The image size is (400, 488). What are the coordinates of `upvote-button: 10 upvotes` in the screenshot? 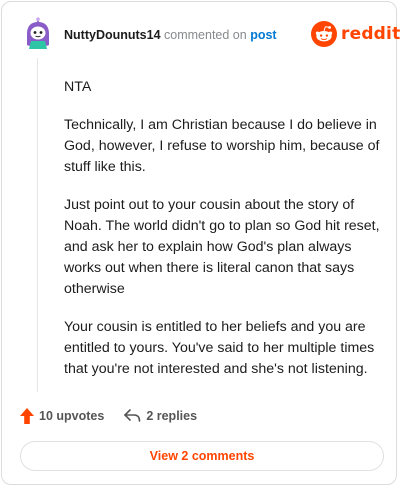 It's located at (62, 416).